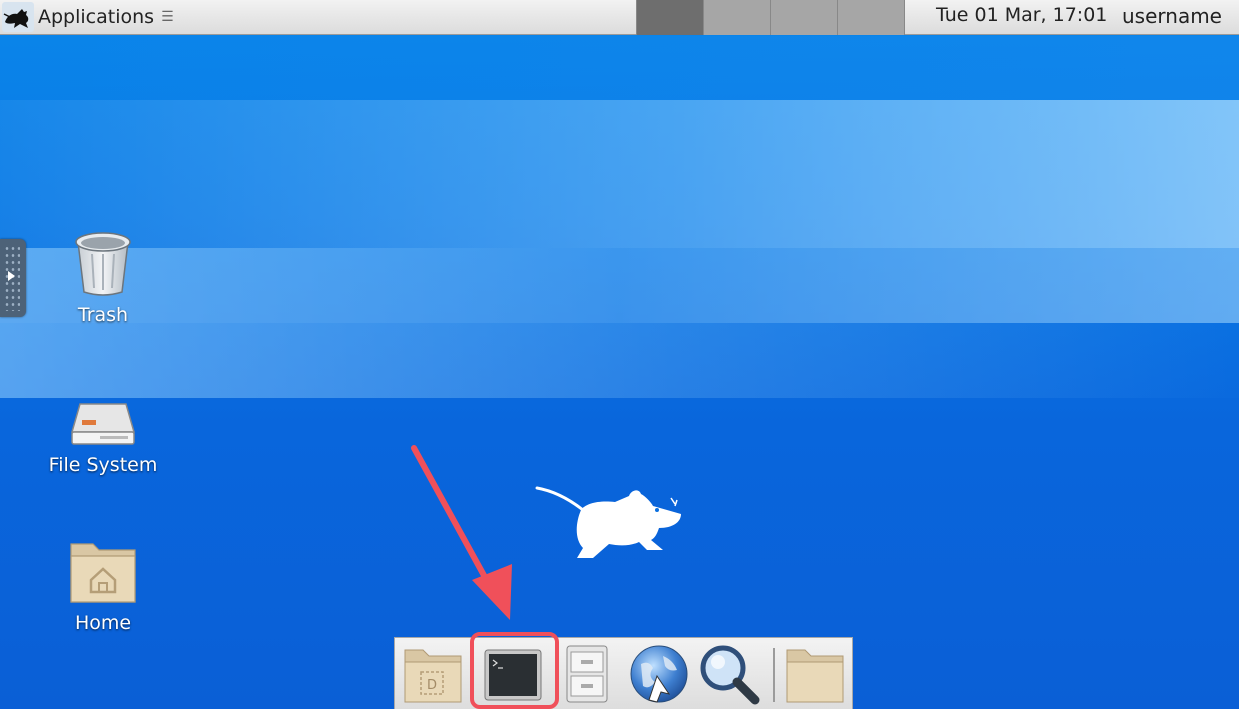  Describe the element at coordinates (608, 522) in the screenshot. I see `xfce-mouse-icon` at that location.